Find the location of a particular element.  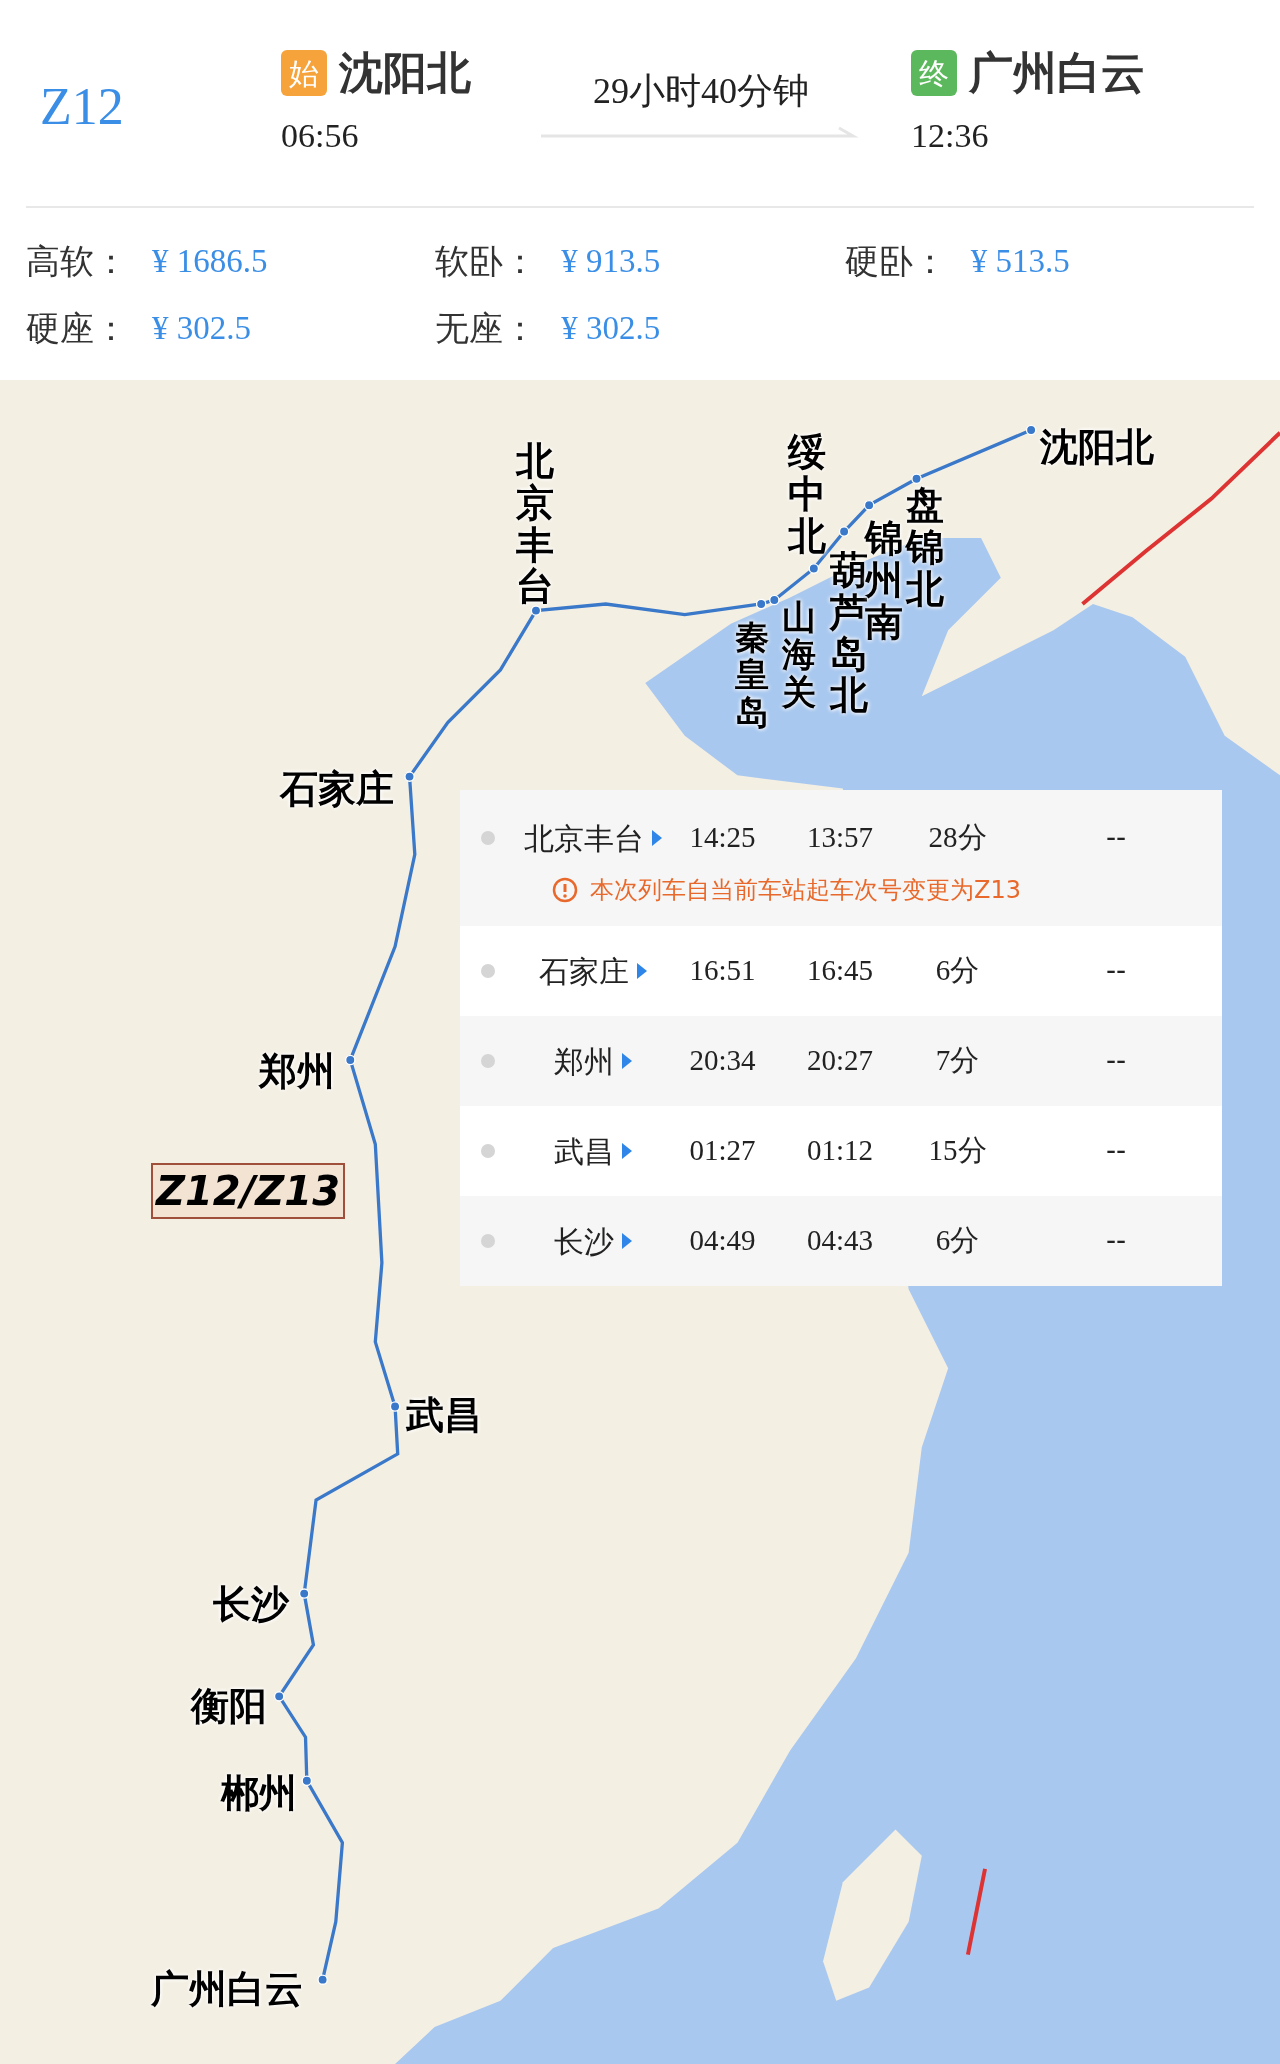

station-label: 广州白云 is located at coordinates (227, 1989).